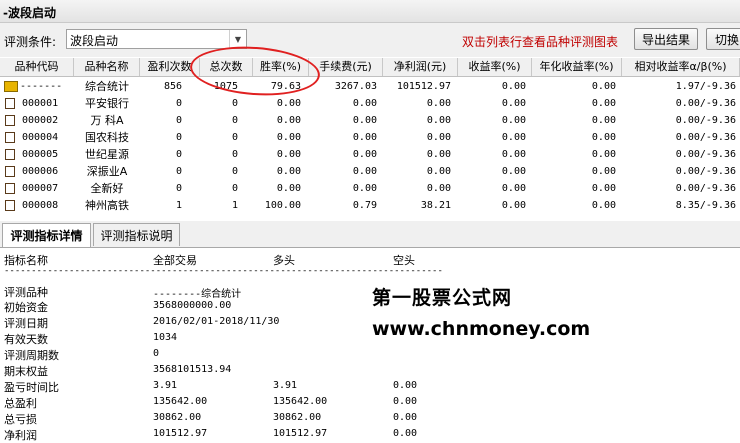 The image size is (740, 443). I want to click on export-button: 导出结果, so click(666, 39).